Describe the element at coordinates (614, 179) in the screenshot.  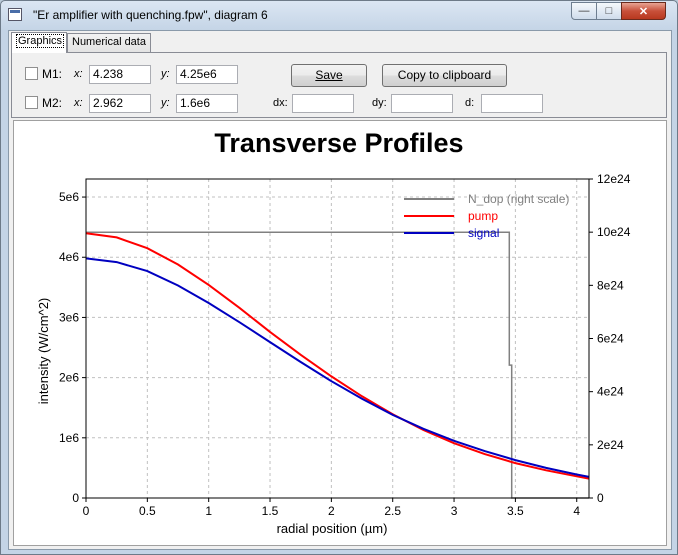
I see `y2-tick-label: 12e24` at that location.